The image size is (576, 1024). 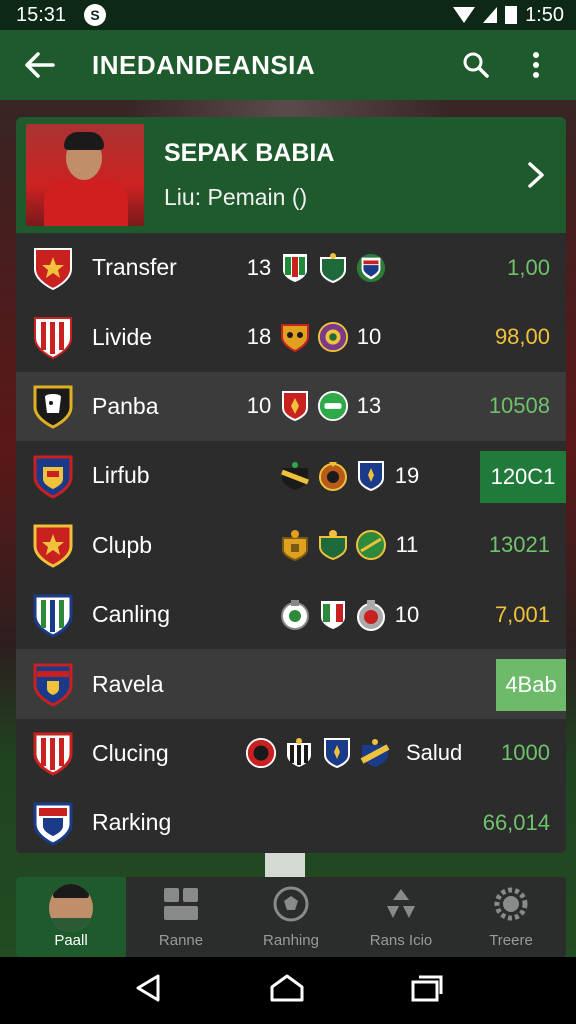 I want to click on app-bar: INEDANDEANSIA, so click(x=288, y=65).